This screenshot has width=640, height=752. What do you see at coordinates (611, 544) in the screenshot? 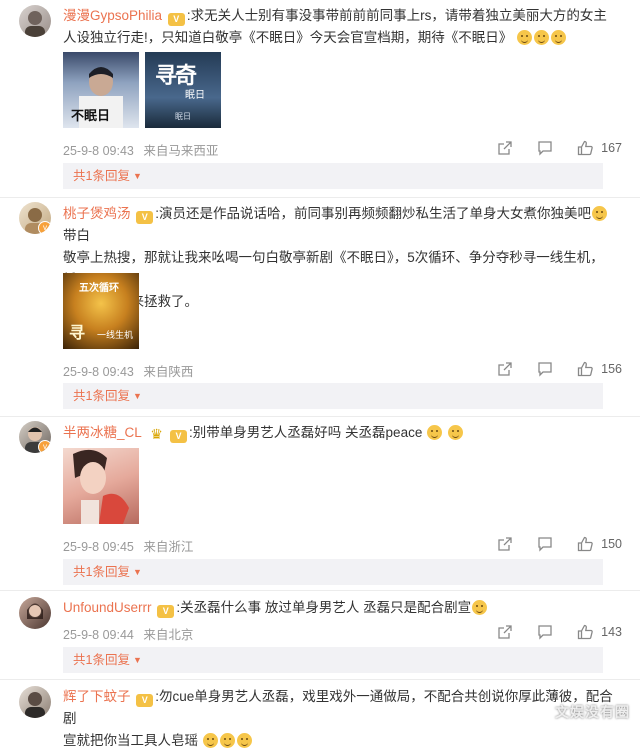
I see `like-count: 150` at bounding box center [611, 544].